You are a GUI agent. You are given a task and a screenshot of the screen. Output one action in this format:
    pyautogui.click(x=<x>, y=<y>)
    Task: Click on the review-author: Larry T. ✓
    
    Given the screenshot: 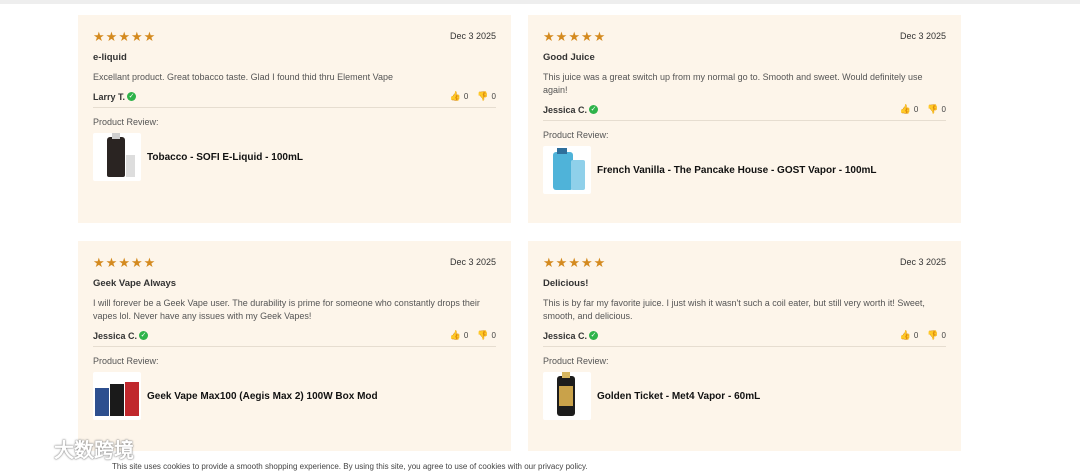 What is the action you would take?
    pyautogui.click(x=115, y=96)
    